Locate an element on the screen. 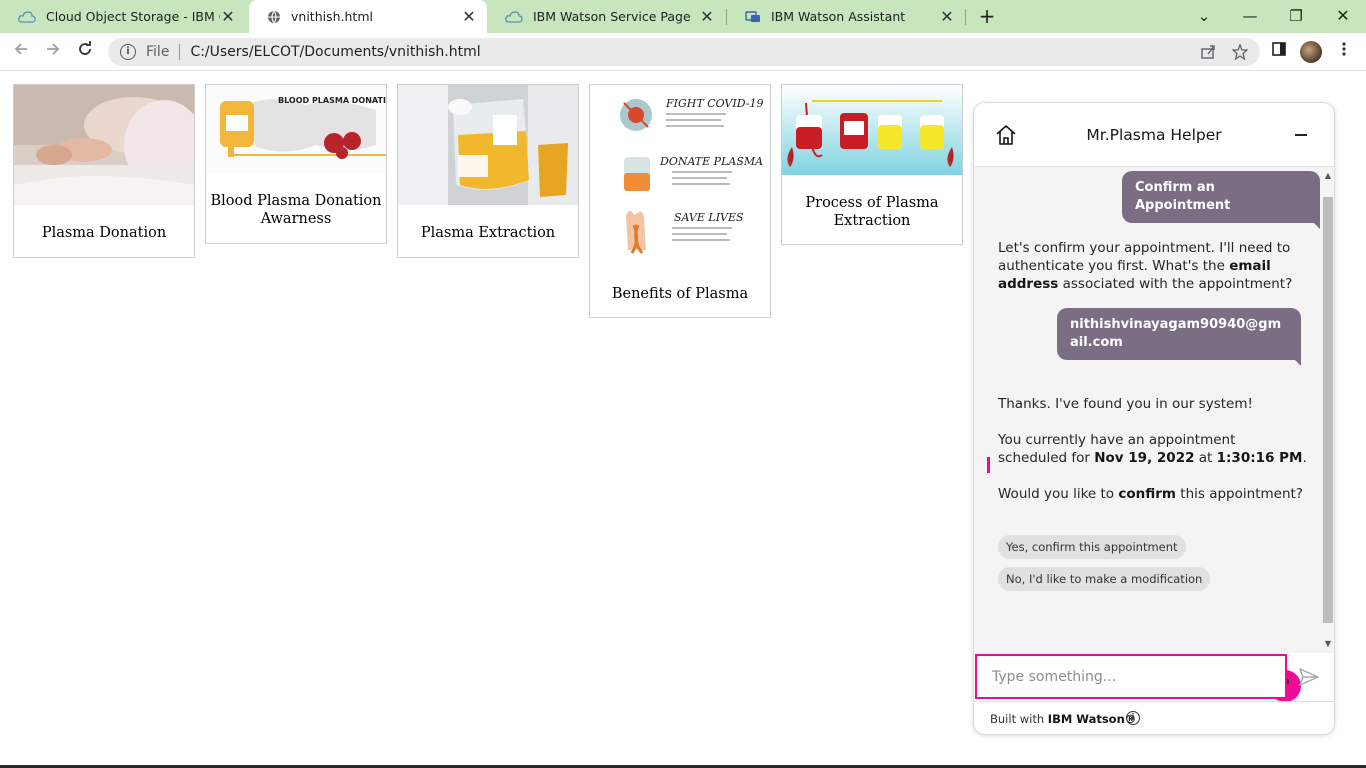 This screenshot has width=1366, height=768. forward-button is located at coordinates (53, 52).